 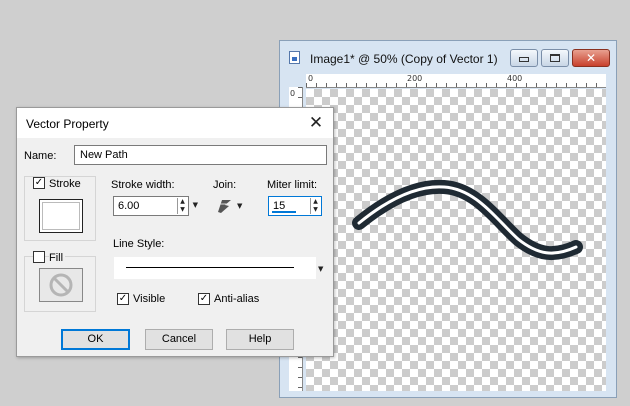 What do you see at coordinates (315, 206) in the screenshot?
I see `miter-limit-spin-arrows: ▲ ▼` at bounding box center [315, 206].